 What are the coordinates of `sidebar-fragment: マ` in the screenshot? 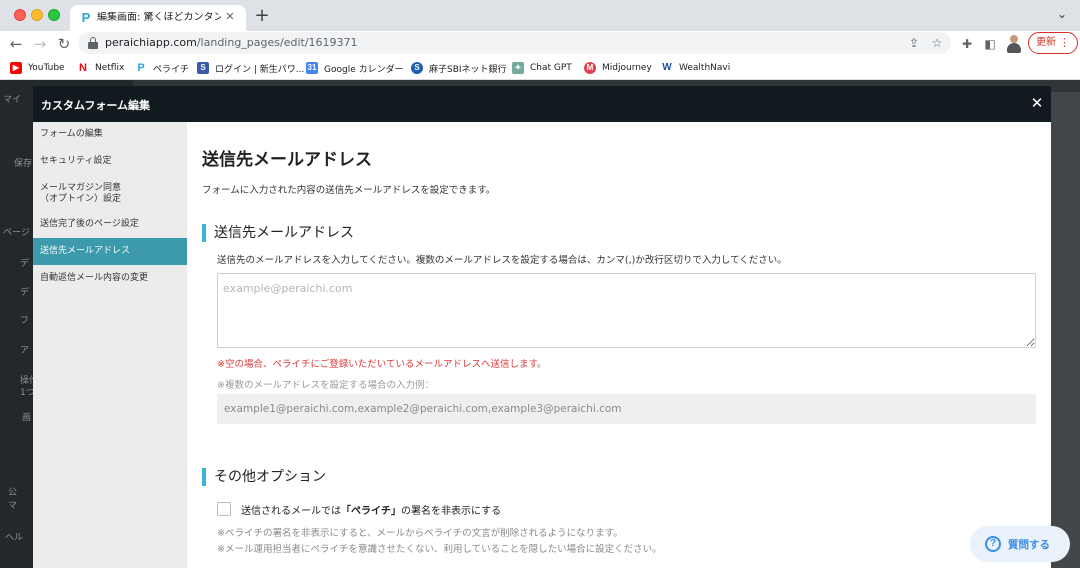 It's located at (13, 506).